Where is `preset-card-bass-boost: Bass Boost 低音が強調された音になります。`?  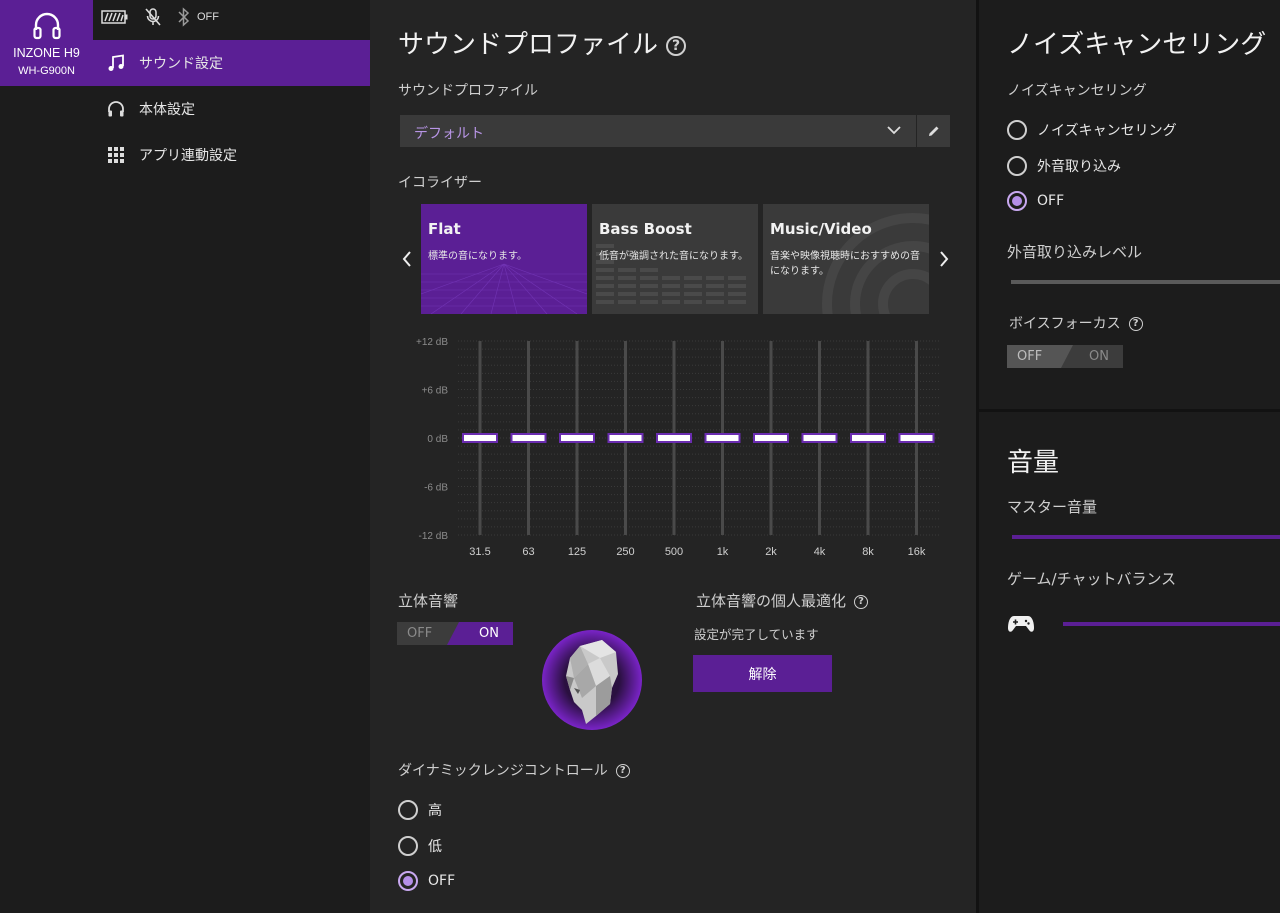
preset-card-bass-boost: Bass Boost 低音が強調された音になります。 is located at coordinates (675, 259).